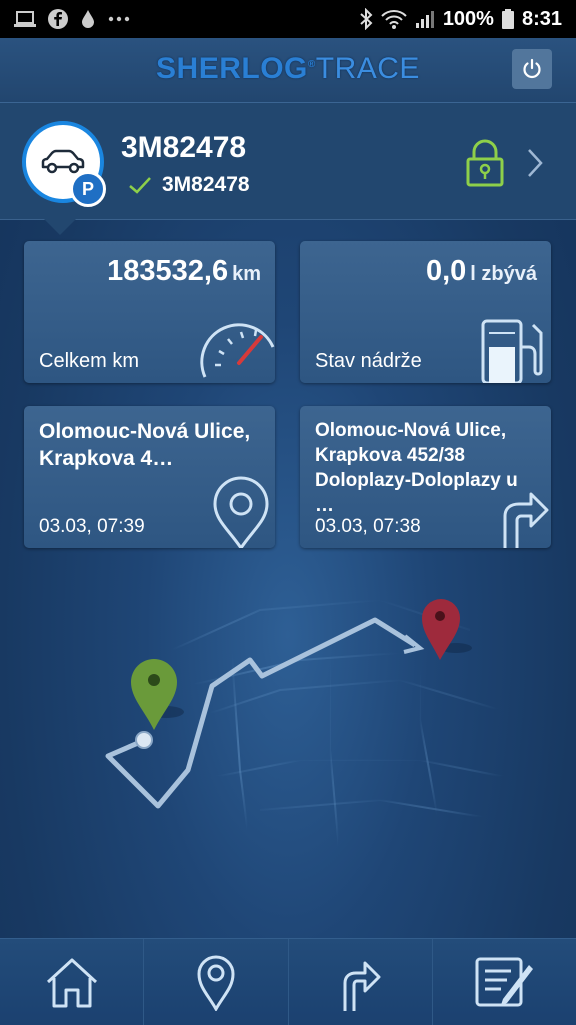 This screenshot has width=576, height=1025. What do you see at coordinates (507, 19) in the screenshot?
I see `battery-icon` at bounding box center [507, 19].